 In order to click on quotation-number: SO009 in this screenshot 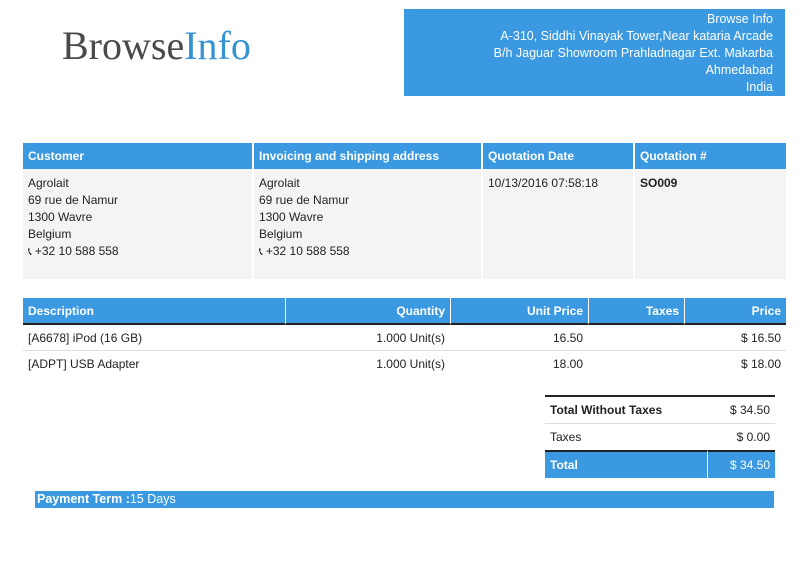, I will do `click(709, 224)`.